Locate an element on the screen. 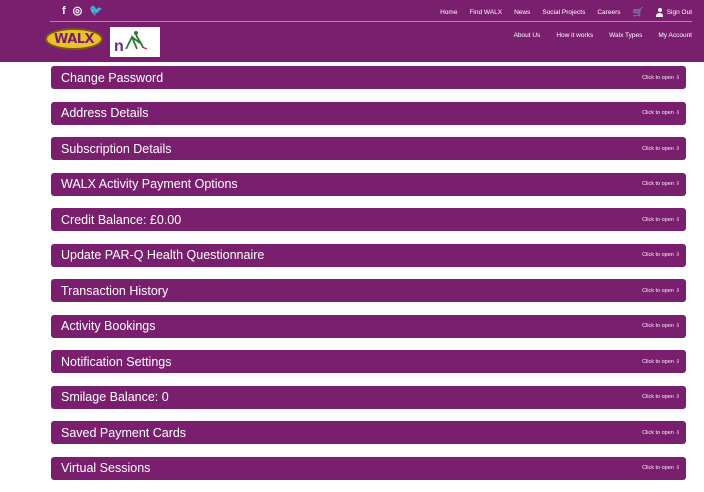 The width and height of the screenshot is (704, 492). accordion-label: Smilage Balance: 0 is located at coordinates (115, 397).